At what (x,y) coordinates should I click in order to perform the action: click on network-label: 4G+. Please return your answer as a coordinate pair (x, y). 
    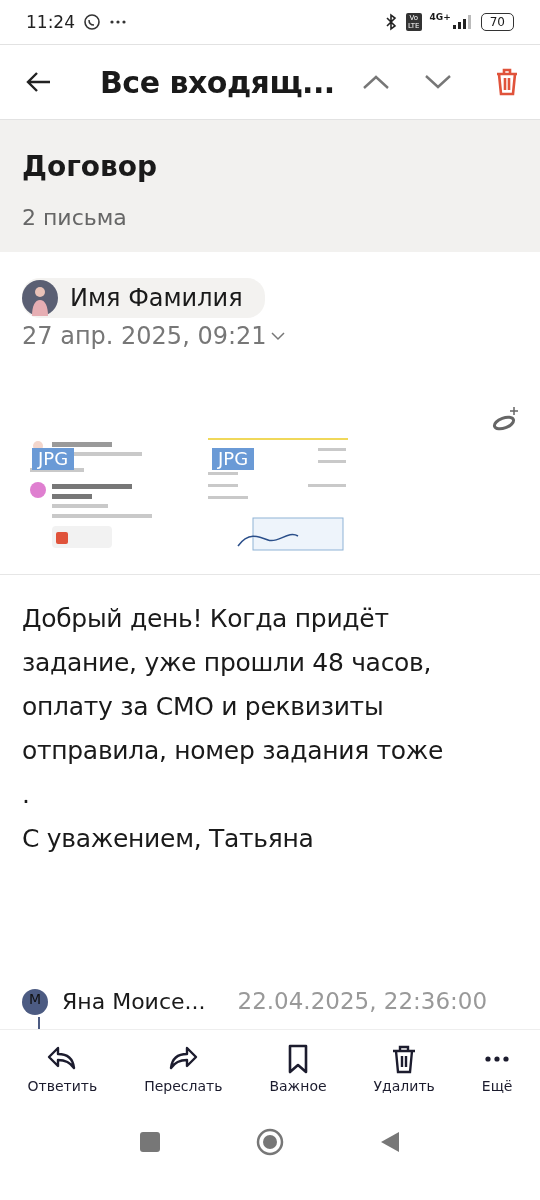
    Looking at the image, I should click on (440, 17).